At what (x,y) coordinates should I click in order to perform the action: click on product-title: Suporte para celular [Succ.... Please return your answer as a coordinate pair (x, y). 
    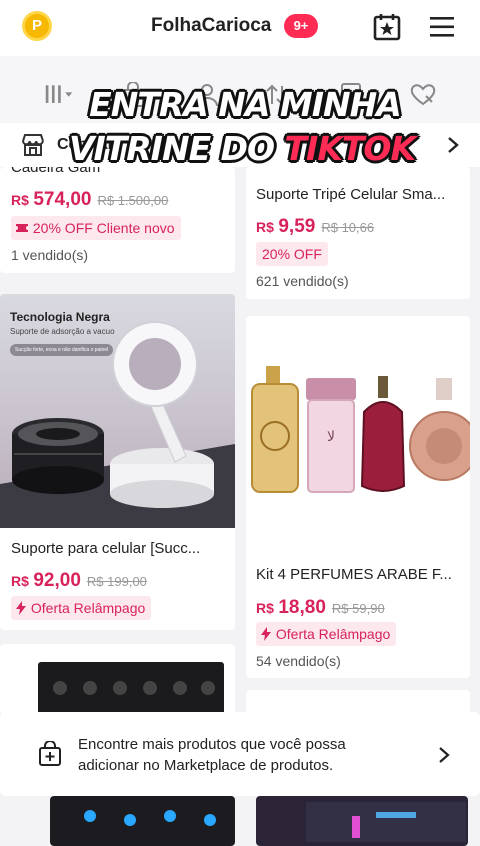
    Looking at the image, I should click on (106, 548).